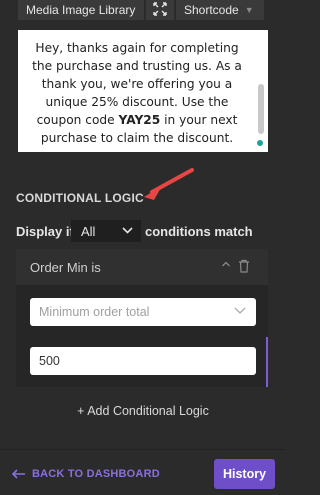 Image resolution: width=320 pixels, height=495 pixels. I want to click on add-conditional-logic-button: + Add Conditional Logic, so click(143, 411).